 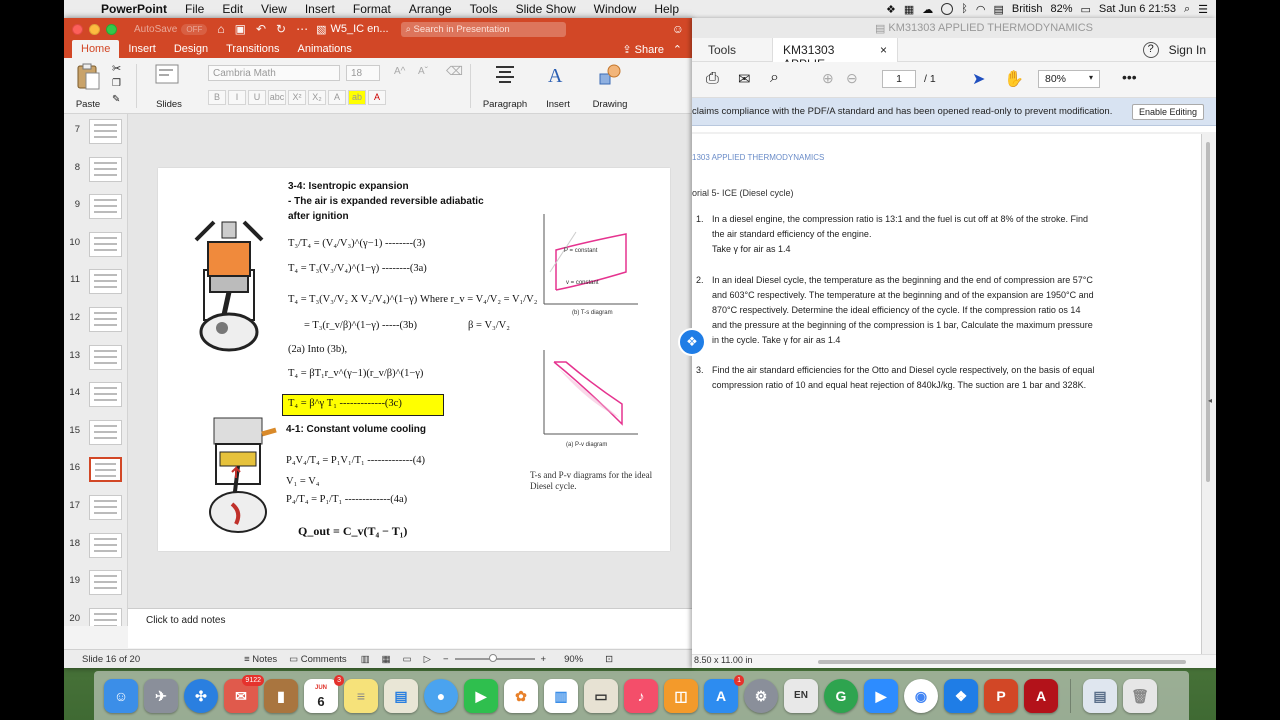 I want to click on grammarly-icon: G, so click(x=841, y=695).